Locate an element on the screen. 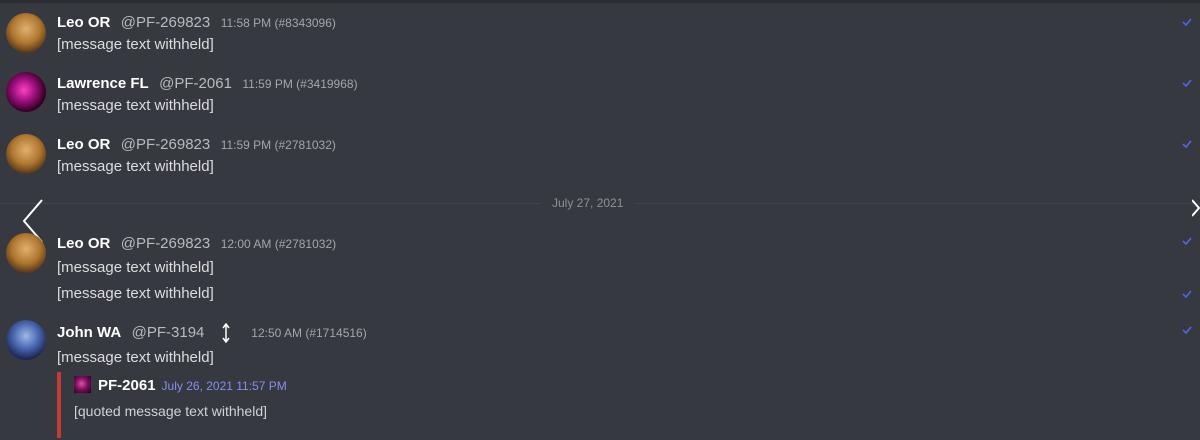  user-handle: @PF-3194 is located at coordinates (168, 332).